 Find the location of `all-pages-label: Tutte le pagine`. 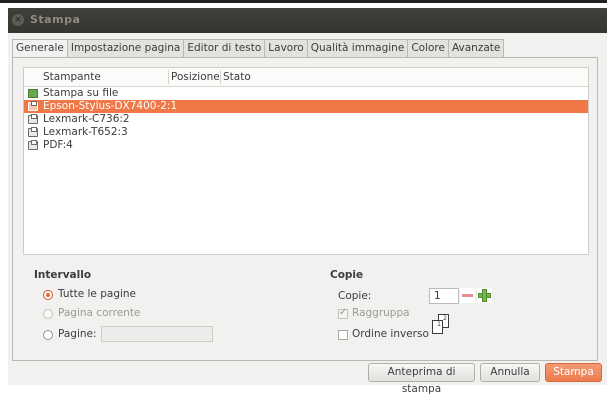

all-pages-label: Tutte le pagine is located at coordinates (97, 294).